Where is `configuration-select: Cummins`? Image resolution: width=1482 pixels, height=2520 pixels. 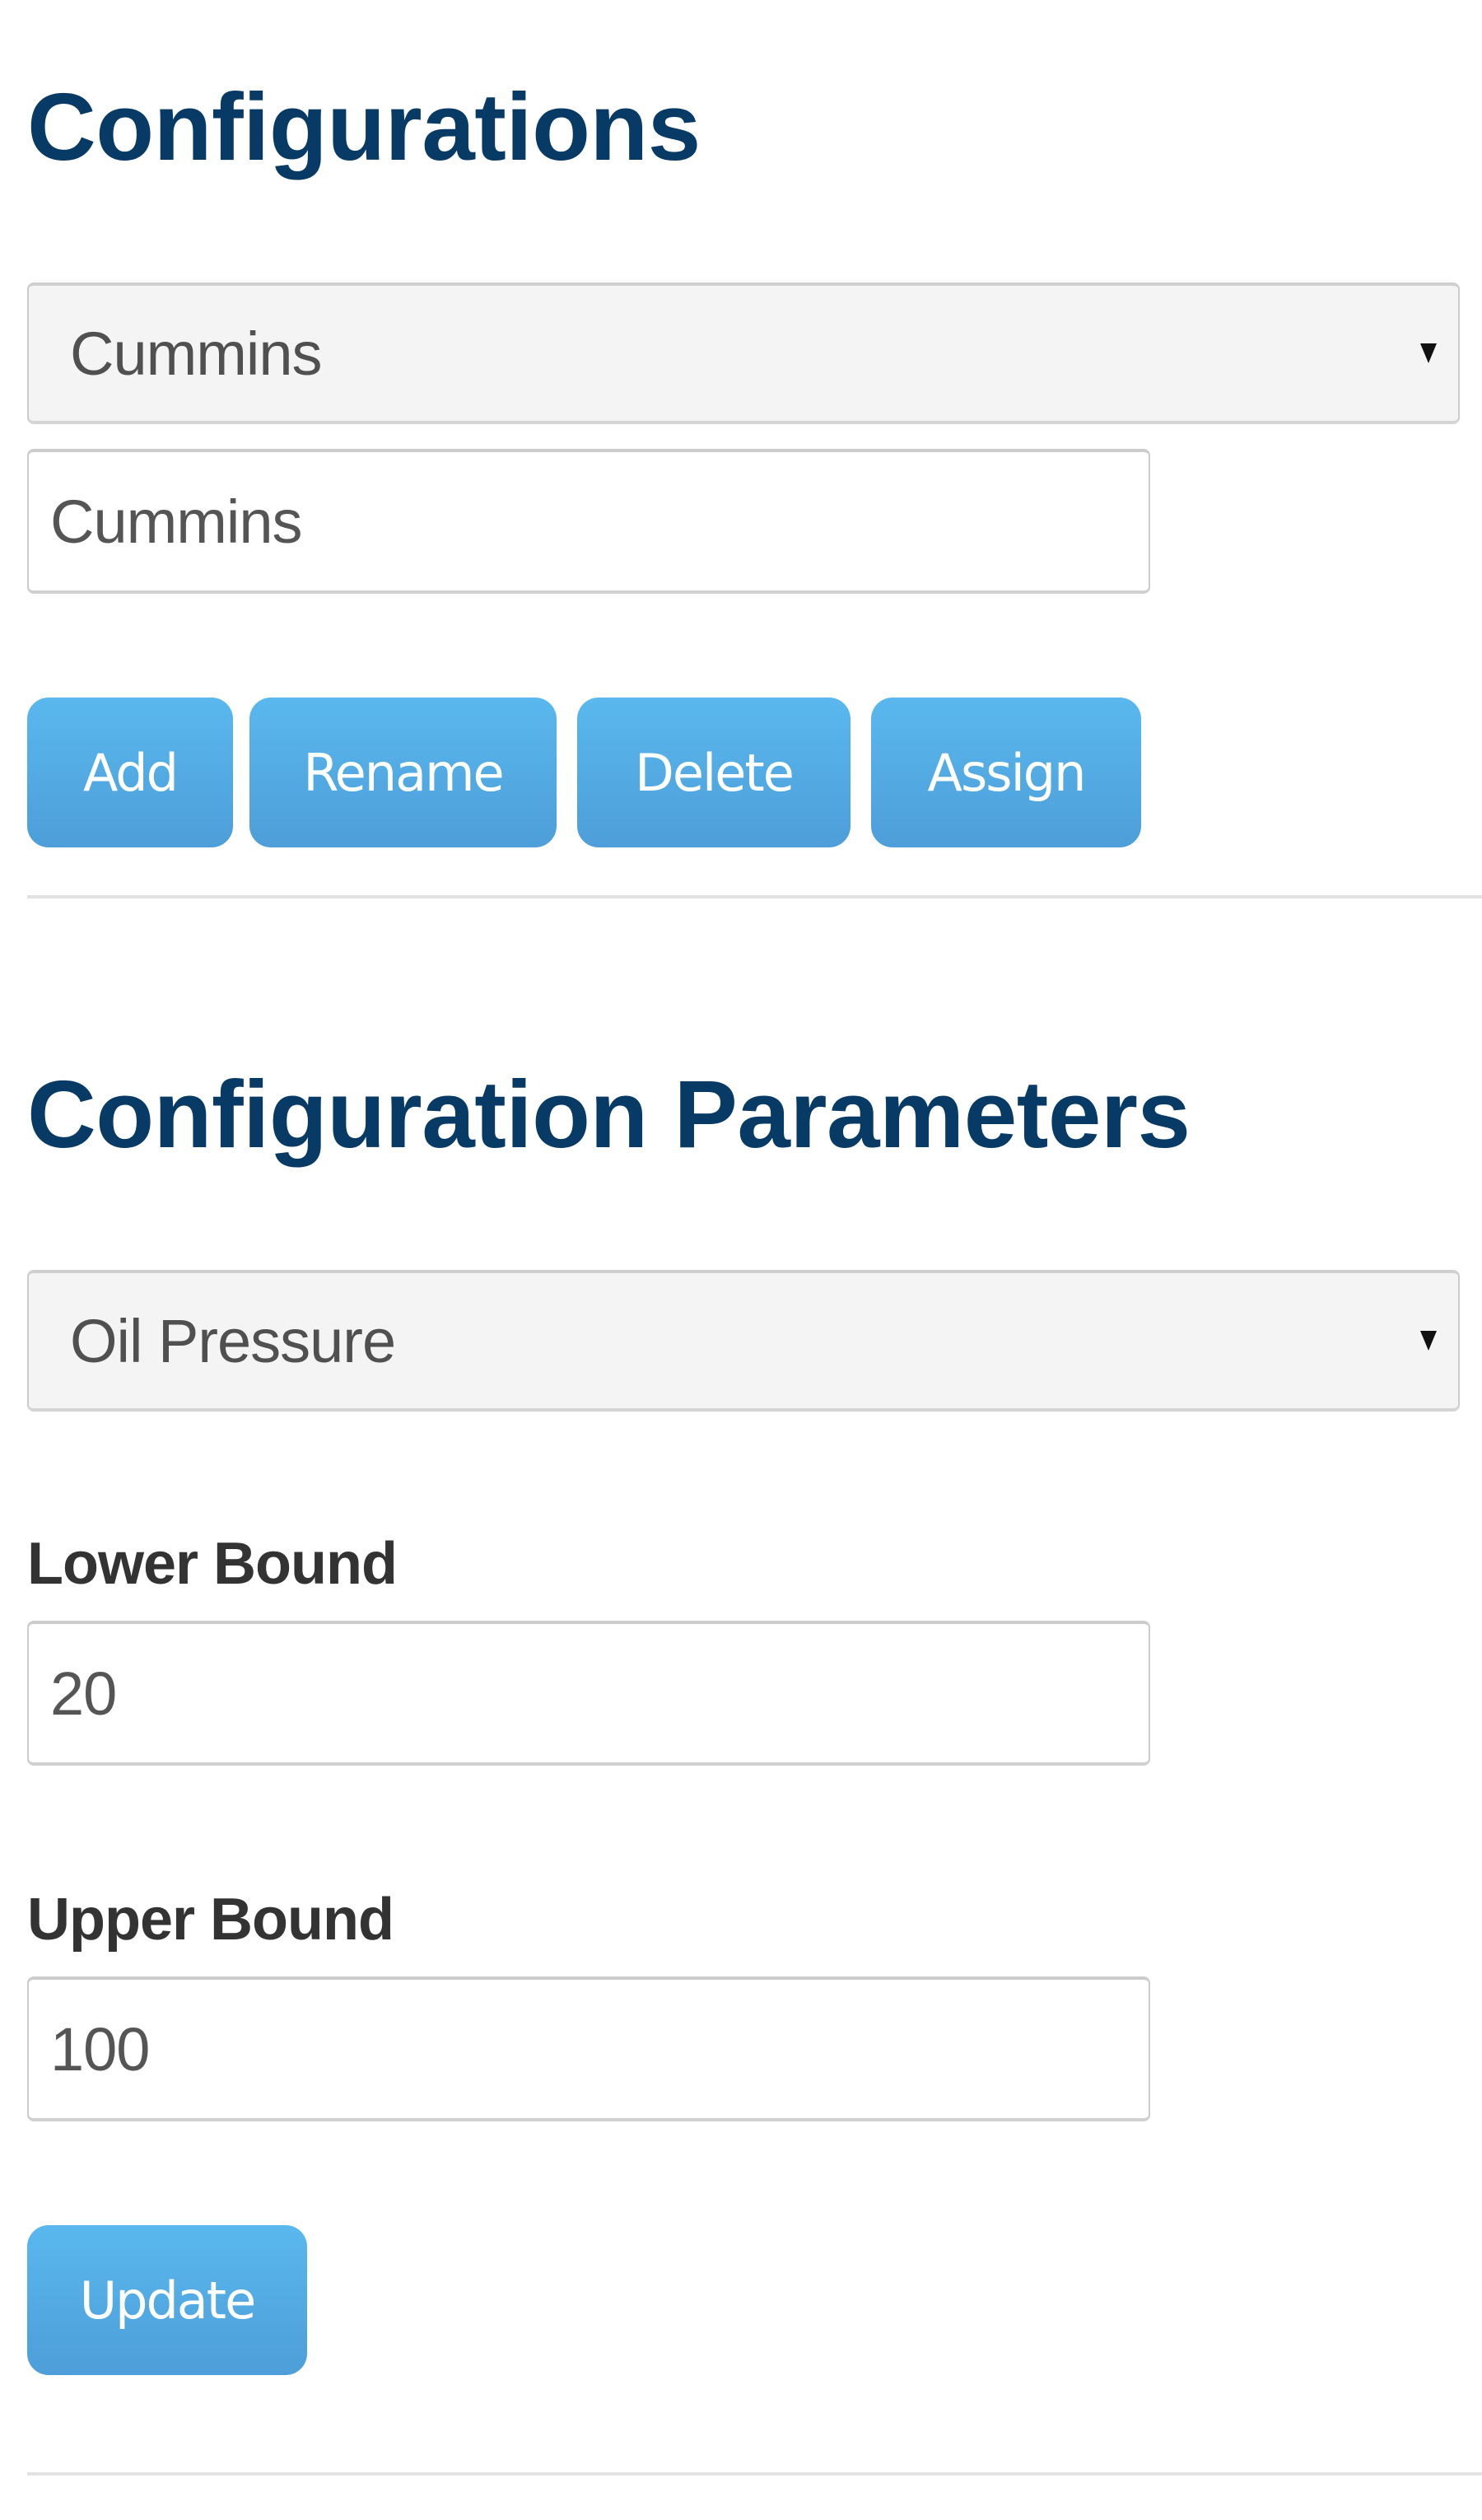 configuration-select: Cummins is located at coordinates (743, 353).